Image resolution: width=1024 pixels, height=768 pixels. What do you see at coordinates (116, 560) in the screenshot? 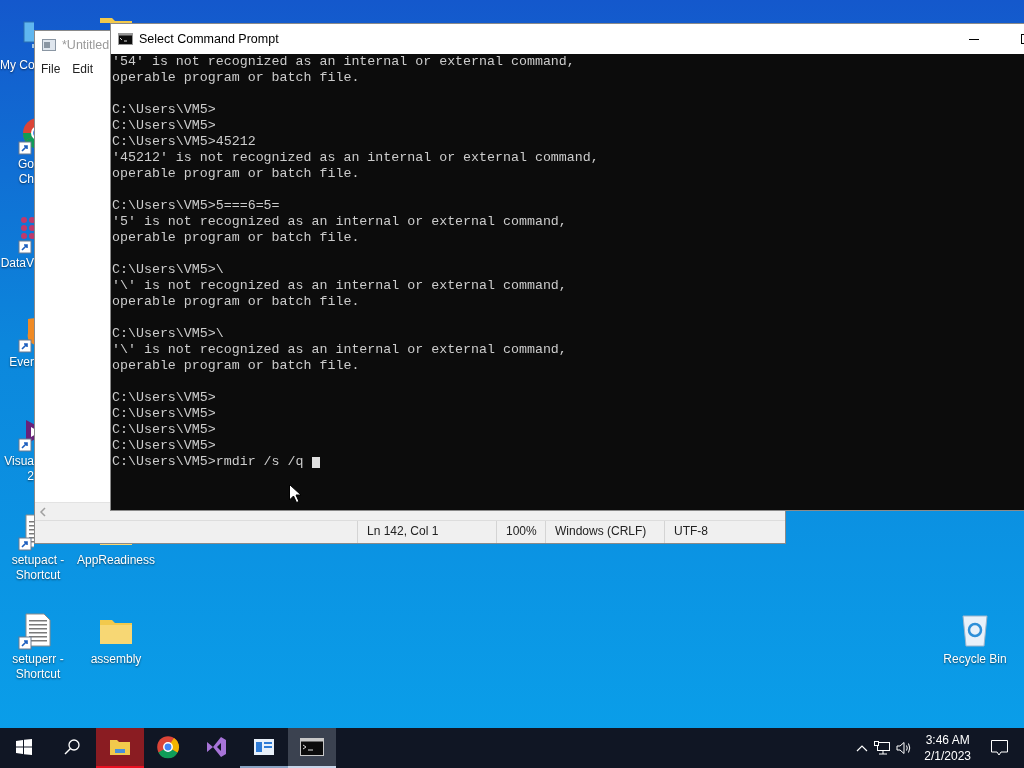
I see `icon-label: AppReadiness` at bounding box center [116, 560].